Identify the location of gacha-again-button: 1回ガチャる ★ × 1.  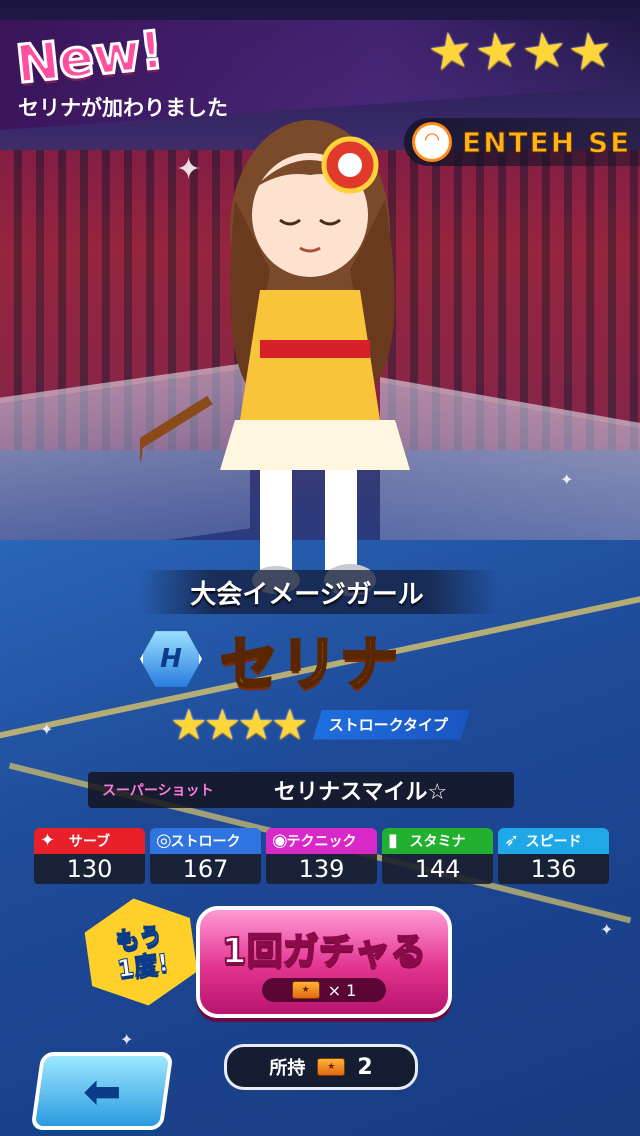
(324, 962).